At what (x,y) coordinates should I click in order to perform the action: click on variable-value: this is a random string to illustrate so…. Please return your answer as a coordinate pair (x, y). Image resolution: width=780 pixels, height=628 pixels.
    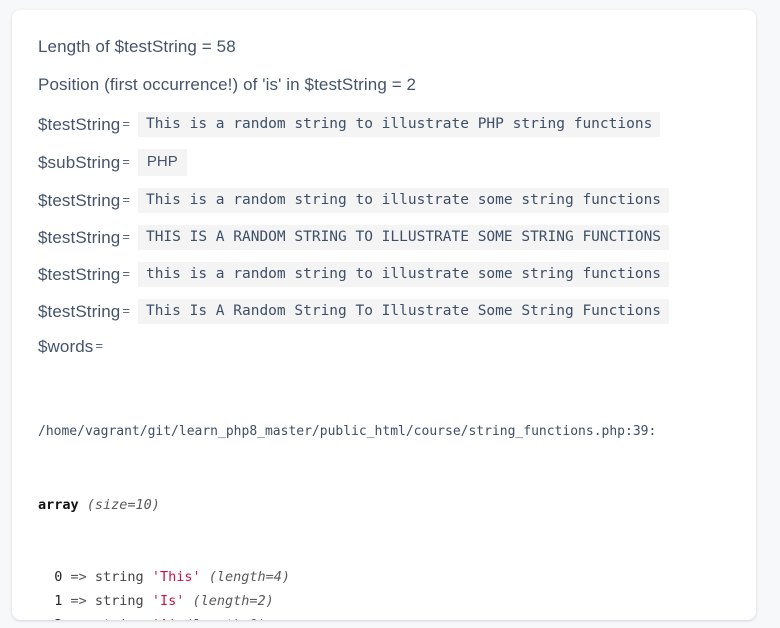
    Looking at the image, I should click on (403, 274).